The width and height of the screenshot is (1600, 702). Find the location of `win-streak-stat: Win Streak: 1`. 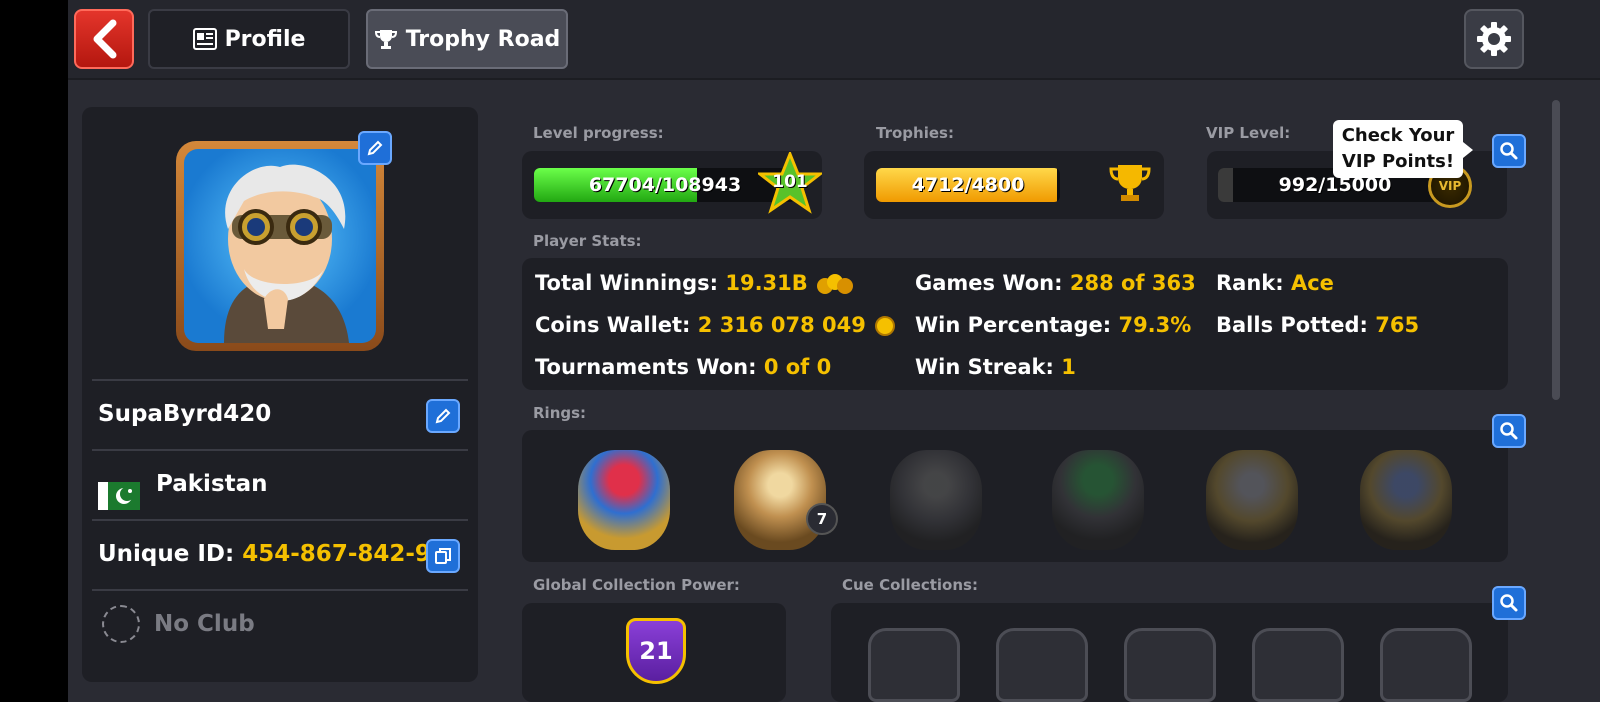

win-streak-stat: Win Streak: 1 is located at coordinates (995, 367).